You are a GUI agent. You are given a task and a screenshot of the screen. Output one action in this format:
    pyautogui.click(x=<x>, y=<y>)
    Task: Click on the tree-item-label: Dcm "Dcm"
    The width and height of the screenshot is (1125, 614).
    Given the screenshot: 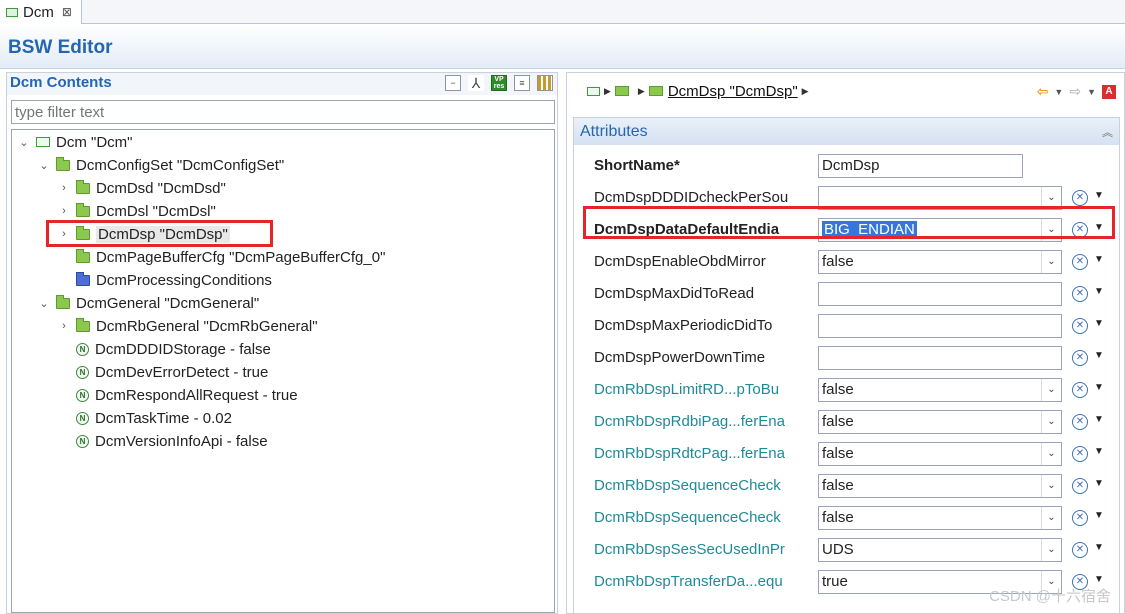 What is the action you would take?
    pyautogui.click(x=94, y=142)
    